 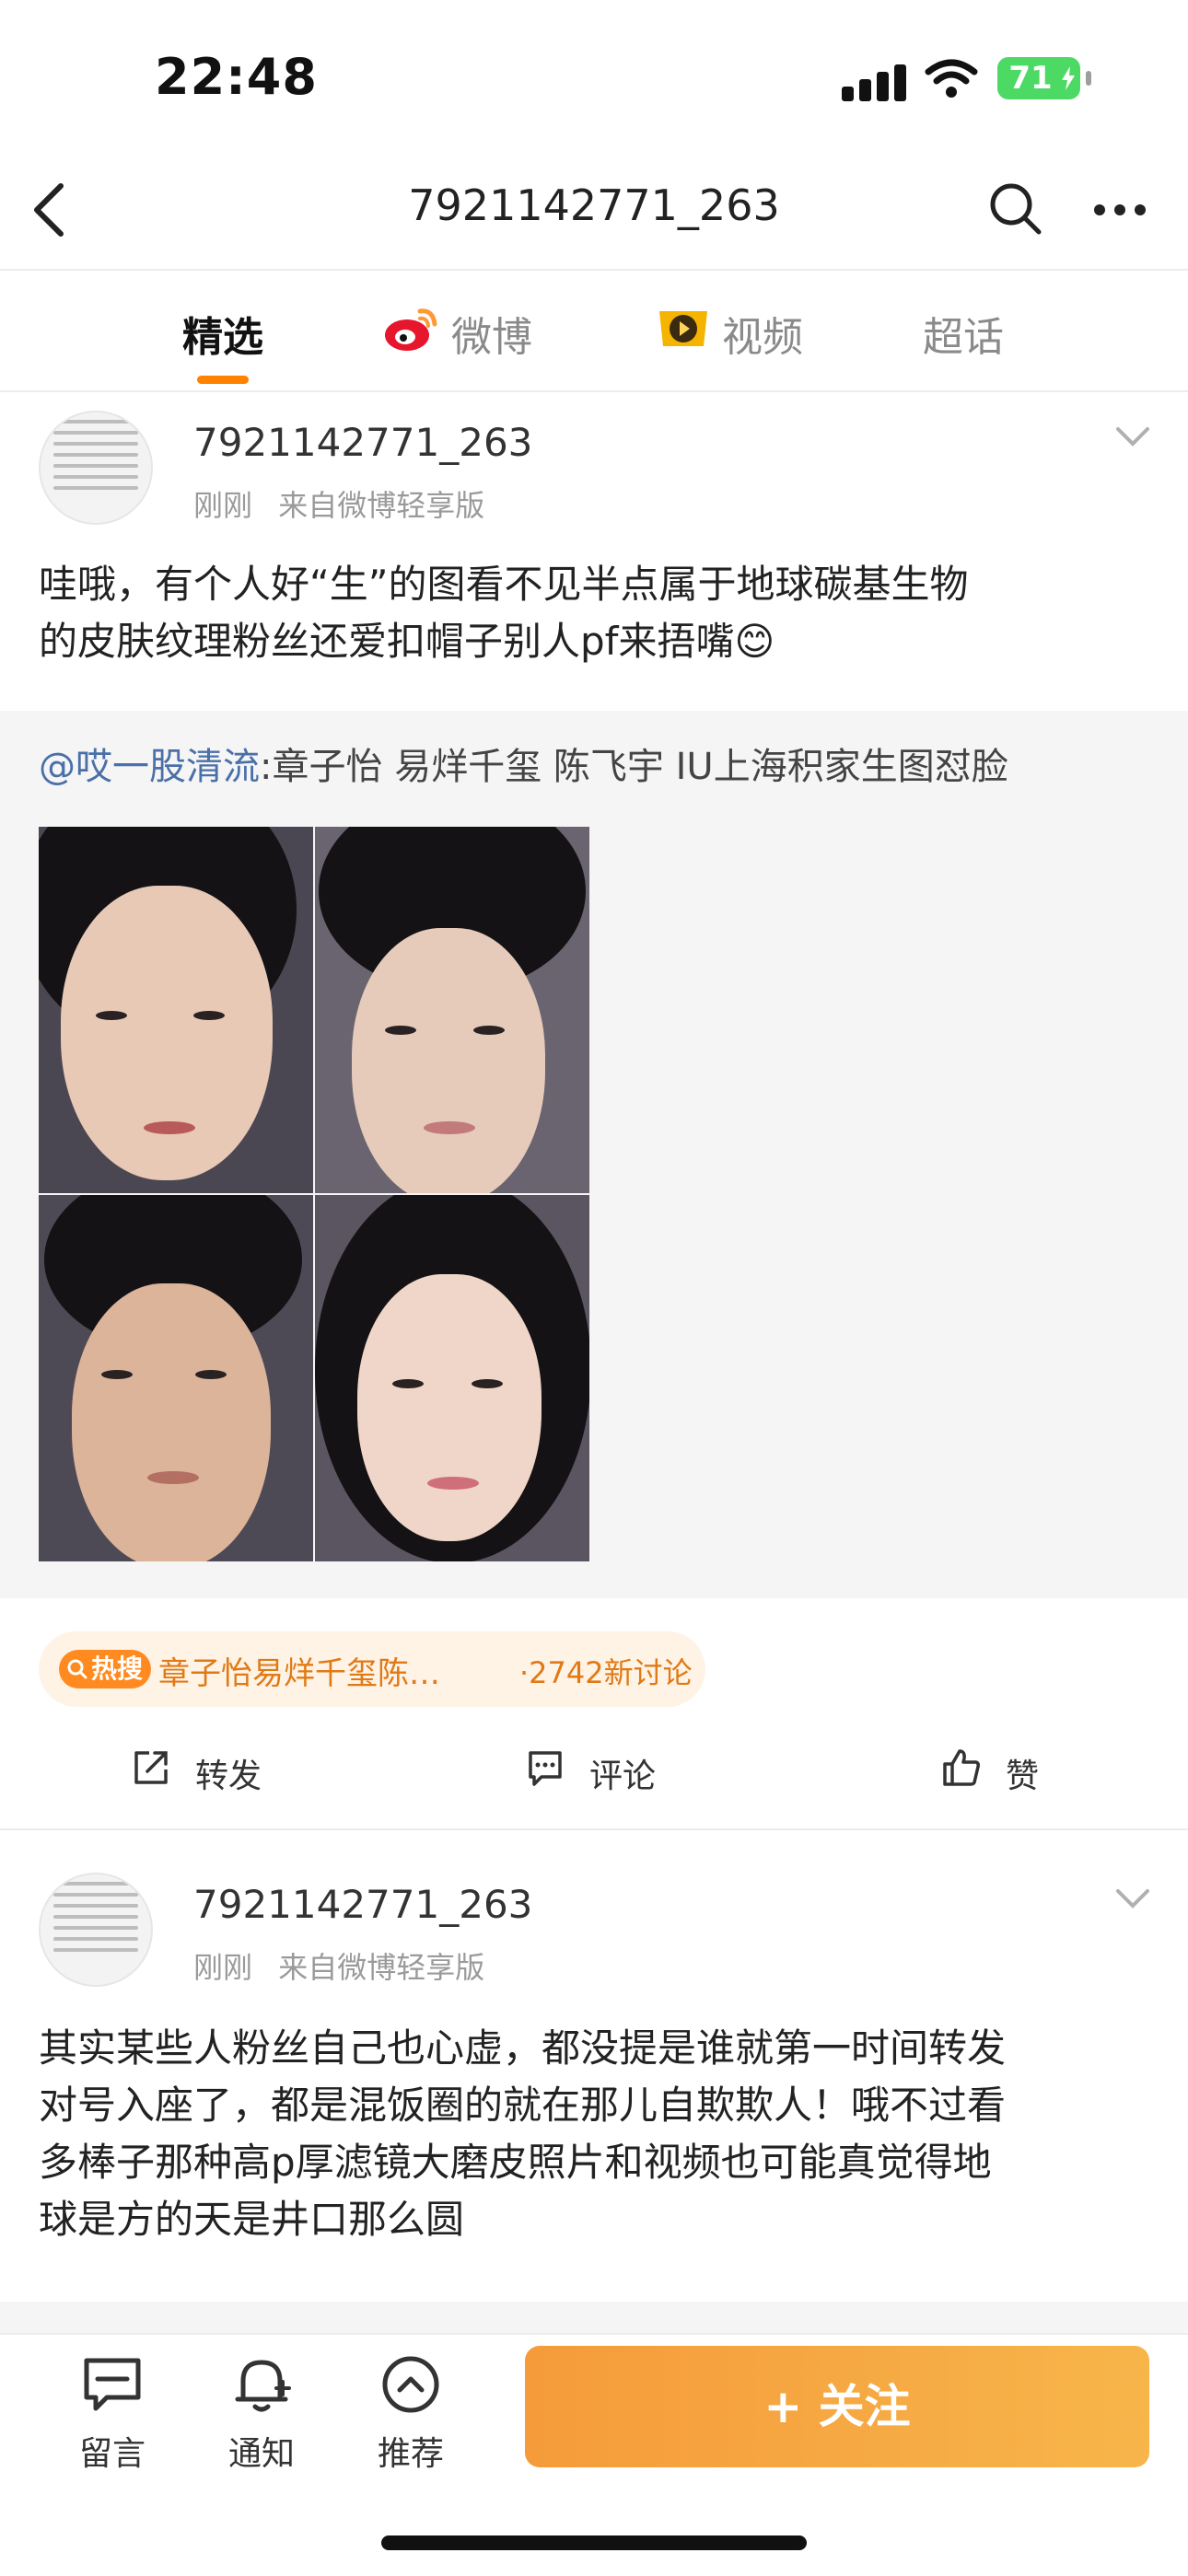 What do you see at coordinates (228, 1776) in the screenshot?
I see `repost-label: 转发` at bounding box center [228, 1776].